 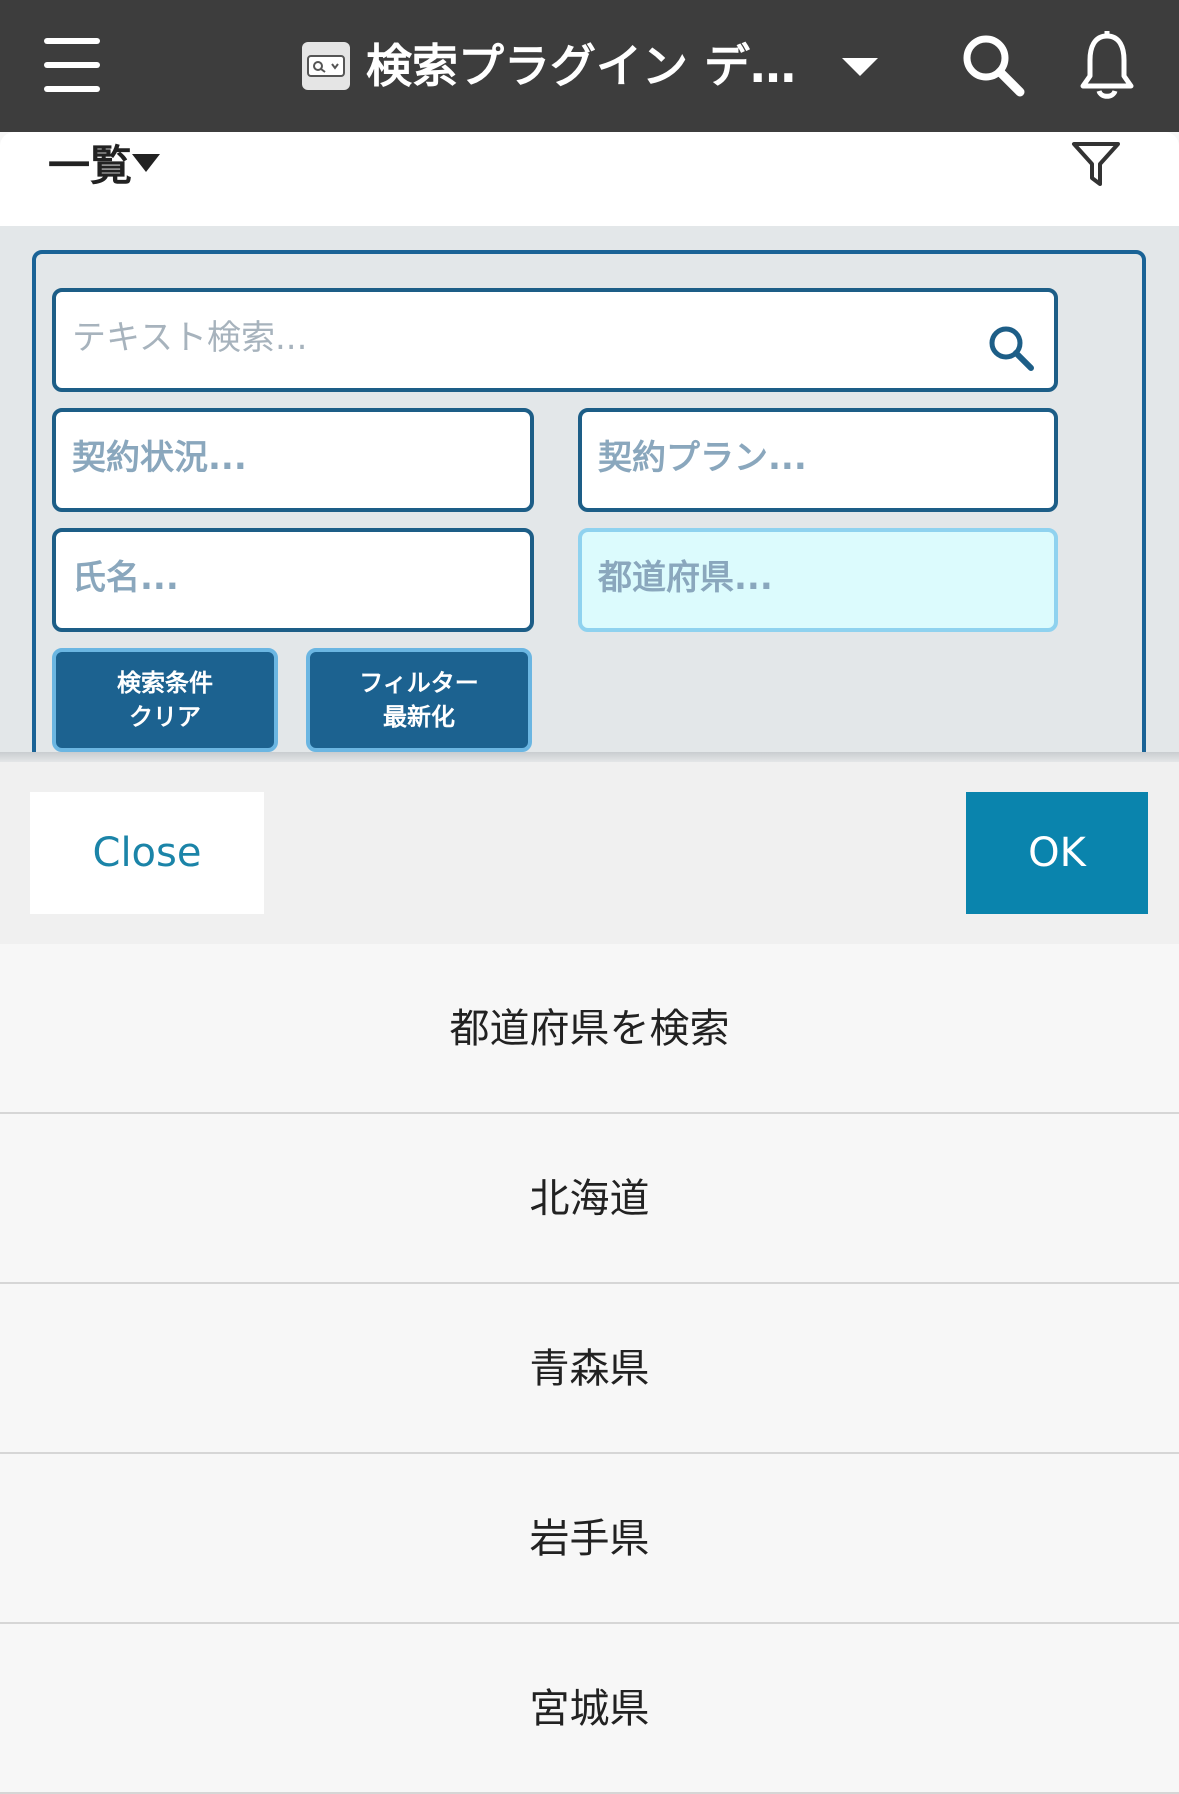 I want to click on picker-option: 青森県, so click(x=589, y=1369).